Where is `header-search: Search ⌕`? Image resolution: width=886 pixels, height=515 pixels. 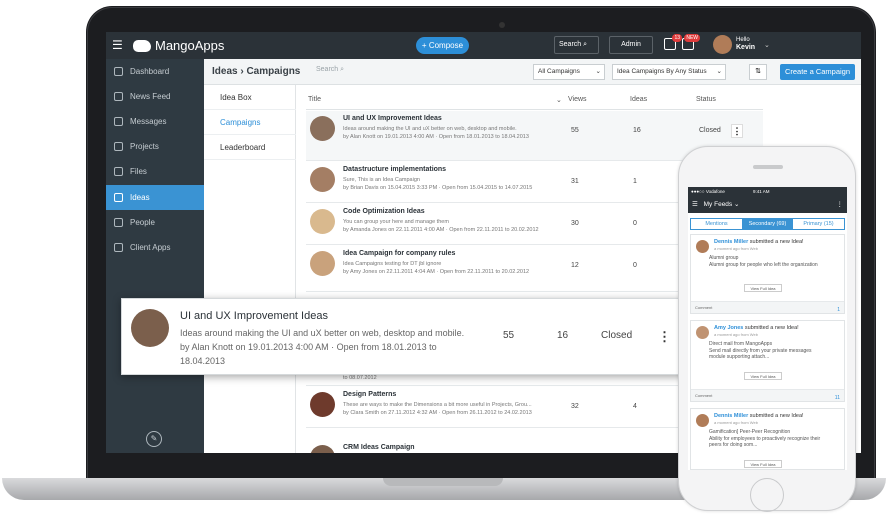
header-search: Search ⌕ is located at coordinates (330, 70).